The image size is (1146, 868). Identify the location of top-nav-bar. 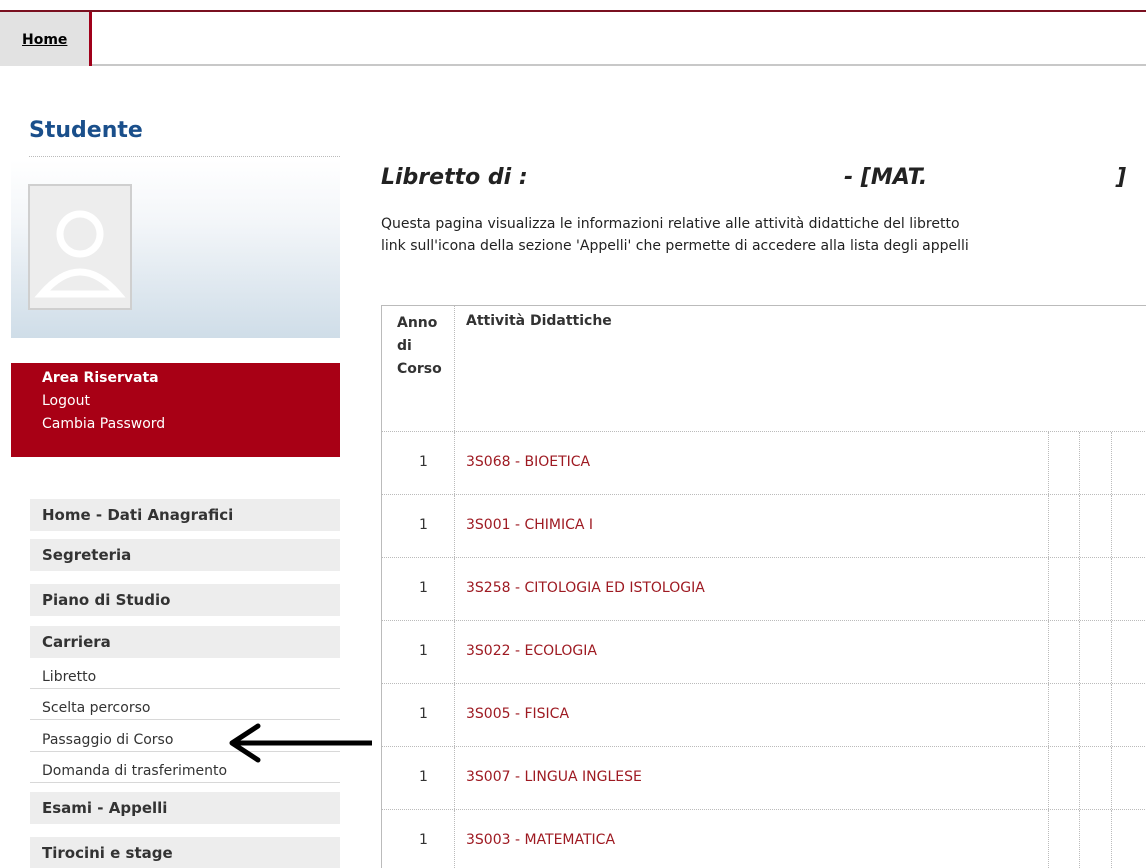
(573, 39).